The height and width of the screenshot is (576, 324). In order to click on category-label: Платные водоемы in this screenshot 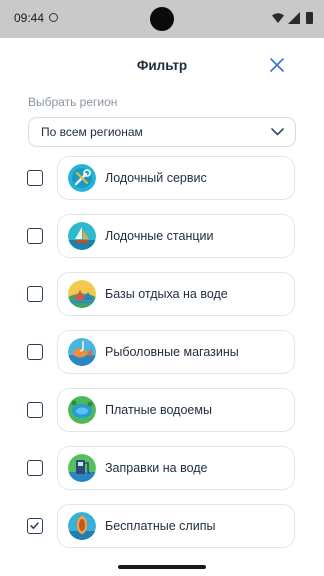, I will do `click(158, 410)`.